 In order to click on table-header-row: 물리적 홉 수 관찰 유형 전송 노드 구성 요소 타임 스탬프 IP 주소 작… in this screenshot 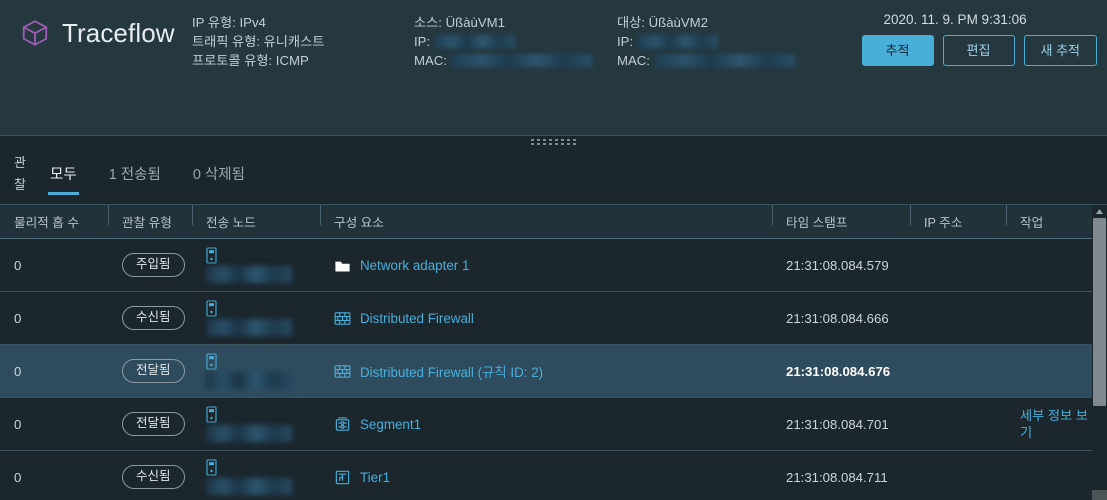, I will do `click(553, 222)`.